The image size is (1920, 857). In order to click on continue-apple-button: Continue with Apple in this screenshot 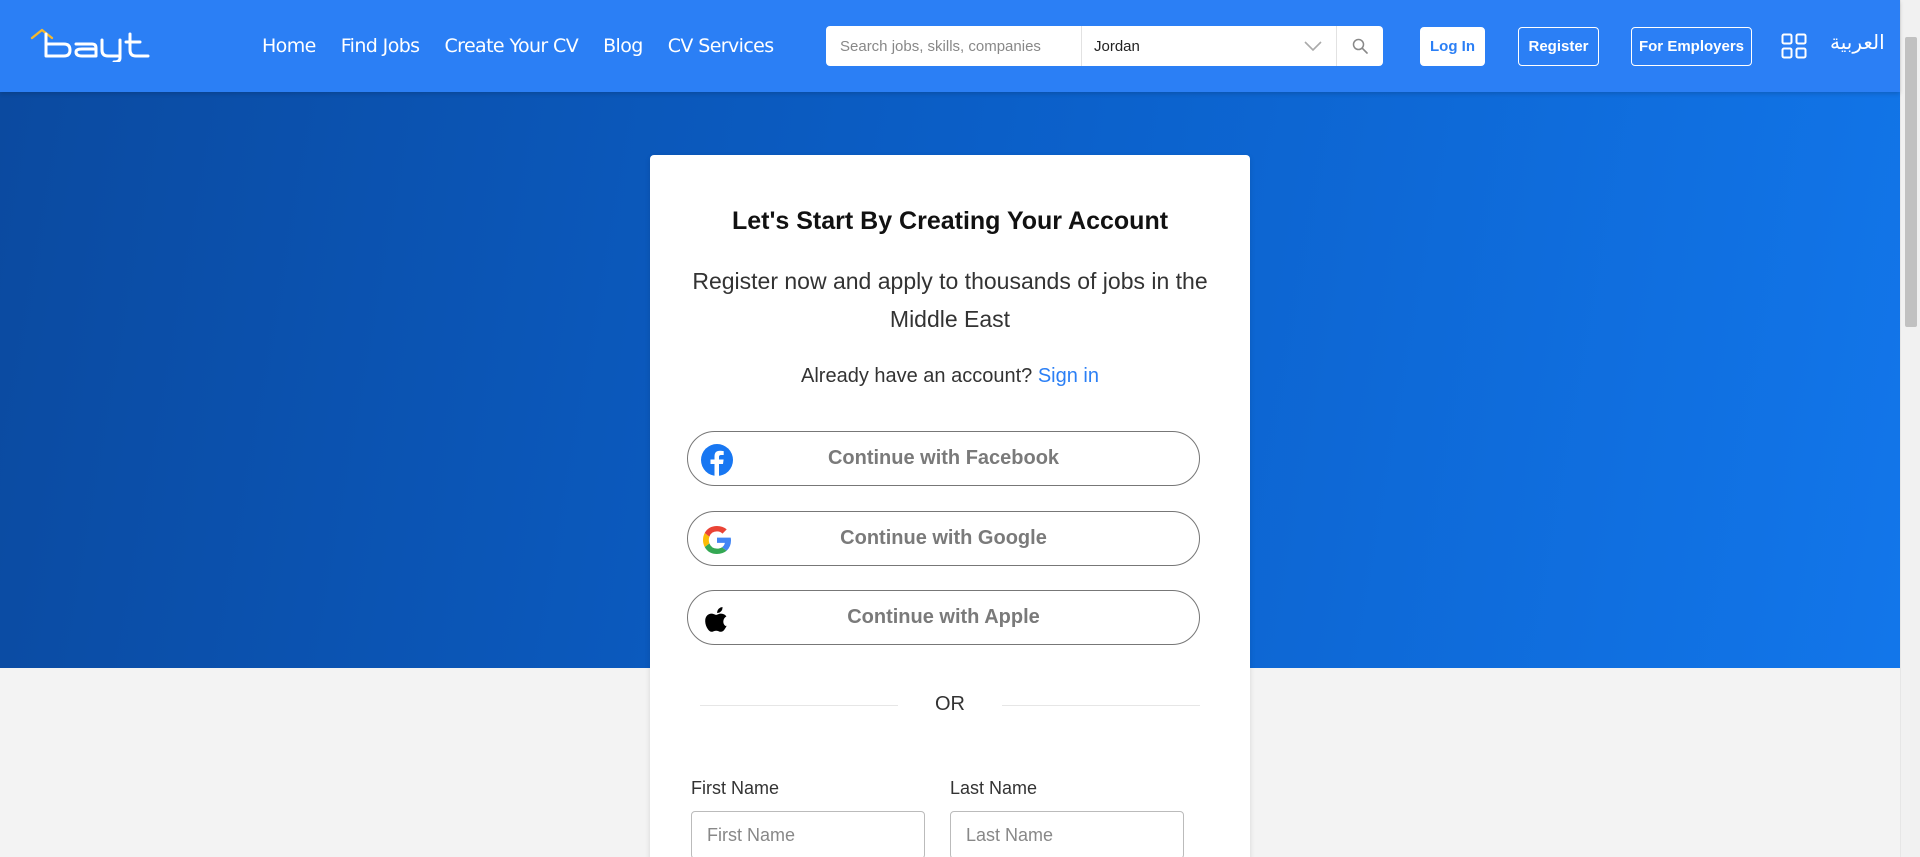, I will do `click(943, 617)`.